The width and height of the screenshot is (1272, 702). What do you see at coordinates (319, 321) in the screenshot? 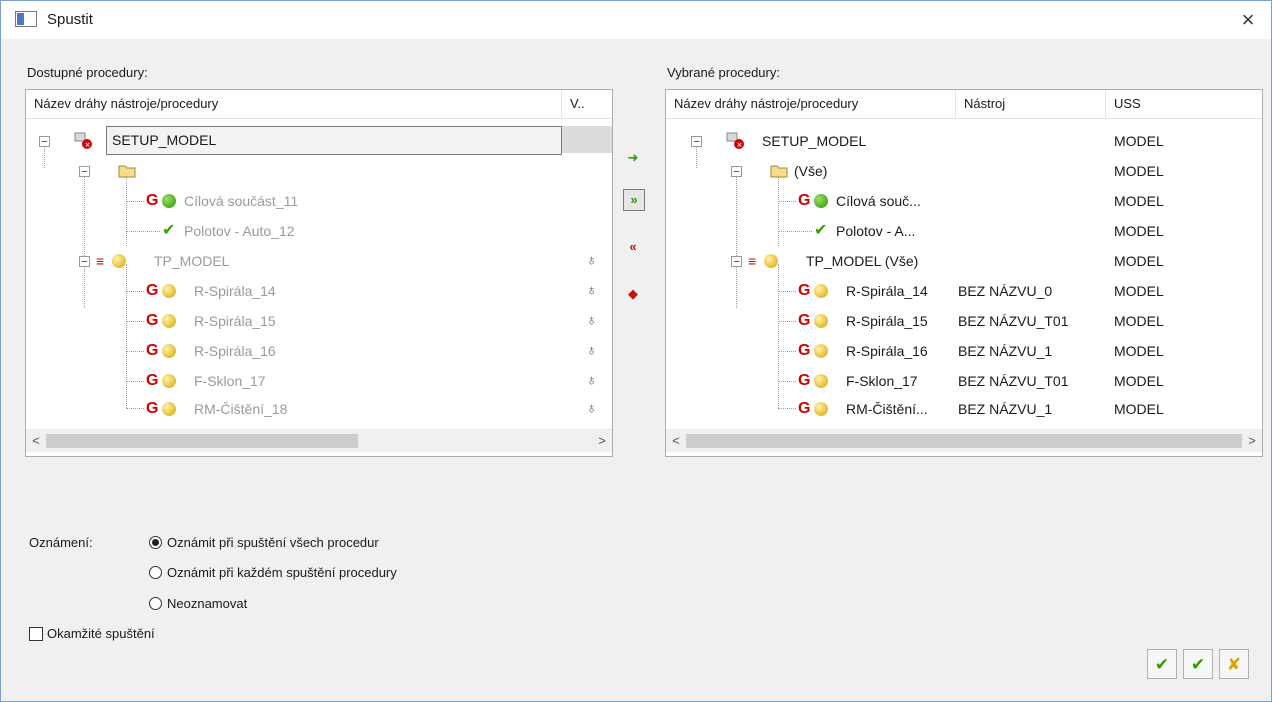
I see `tree-row: G R-Spirála_15 ♁` at bounding box center [319, 321].